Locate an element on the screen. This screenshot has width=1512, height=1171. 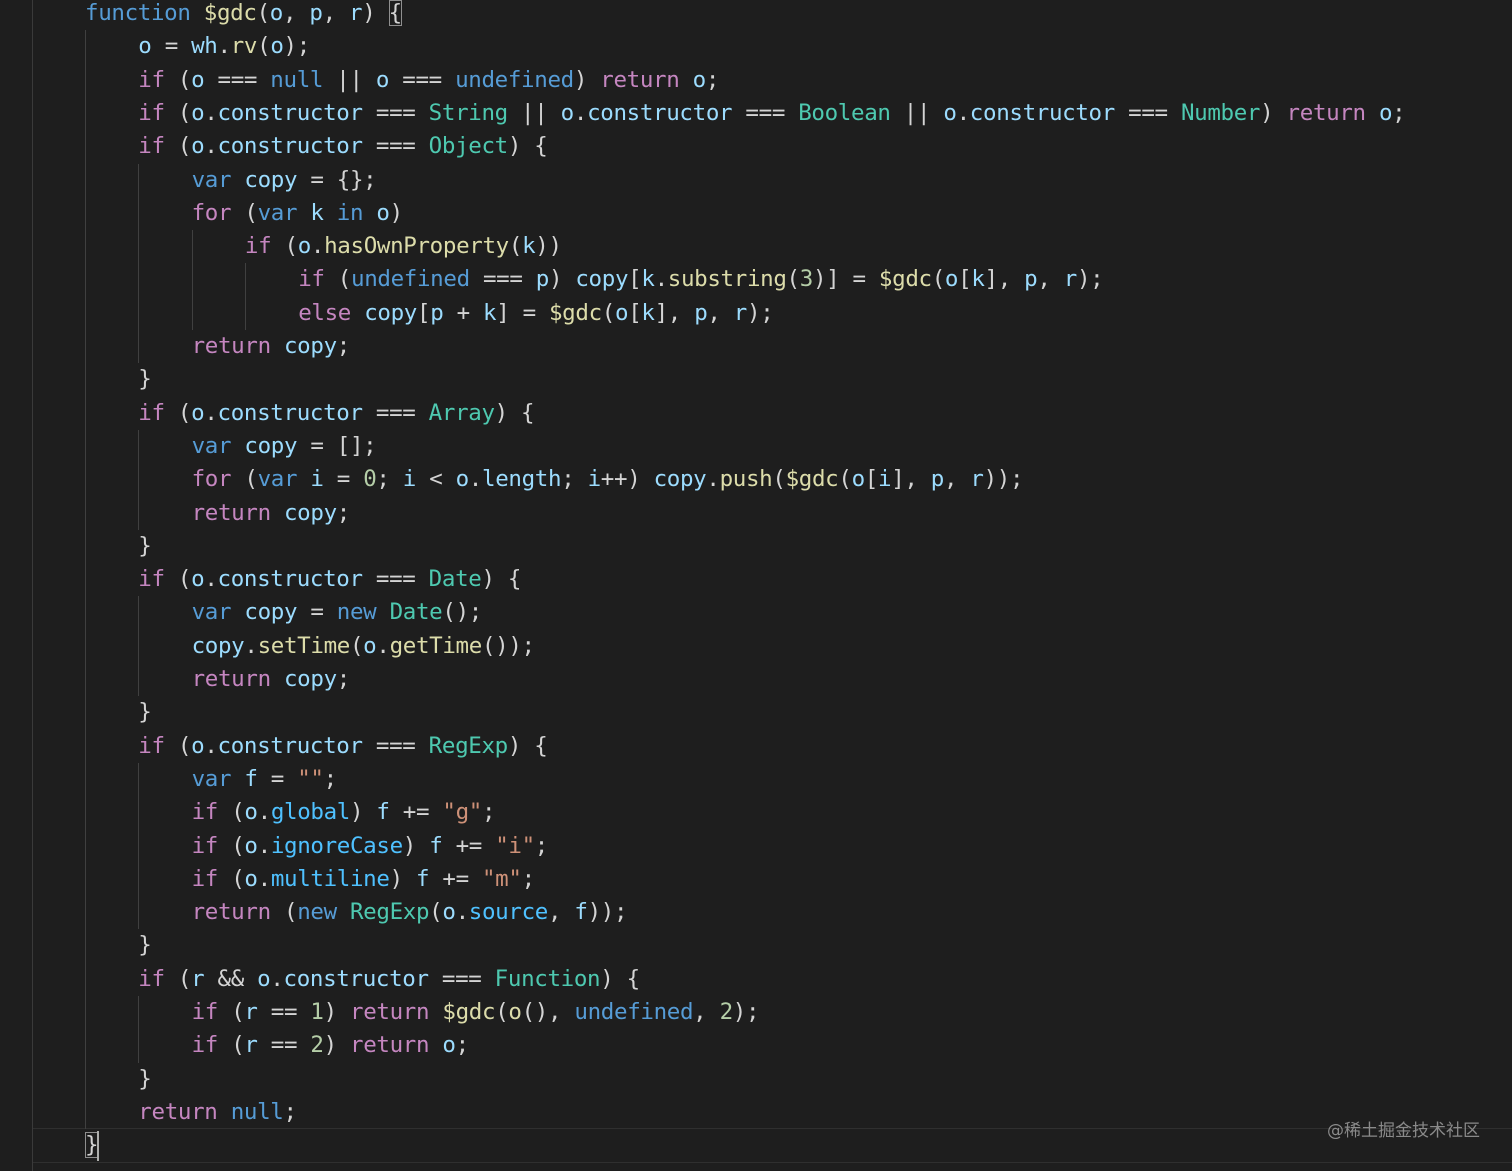
code-line: if (o.constructor === Array) { is located at coordinates (336, 413).